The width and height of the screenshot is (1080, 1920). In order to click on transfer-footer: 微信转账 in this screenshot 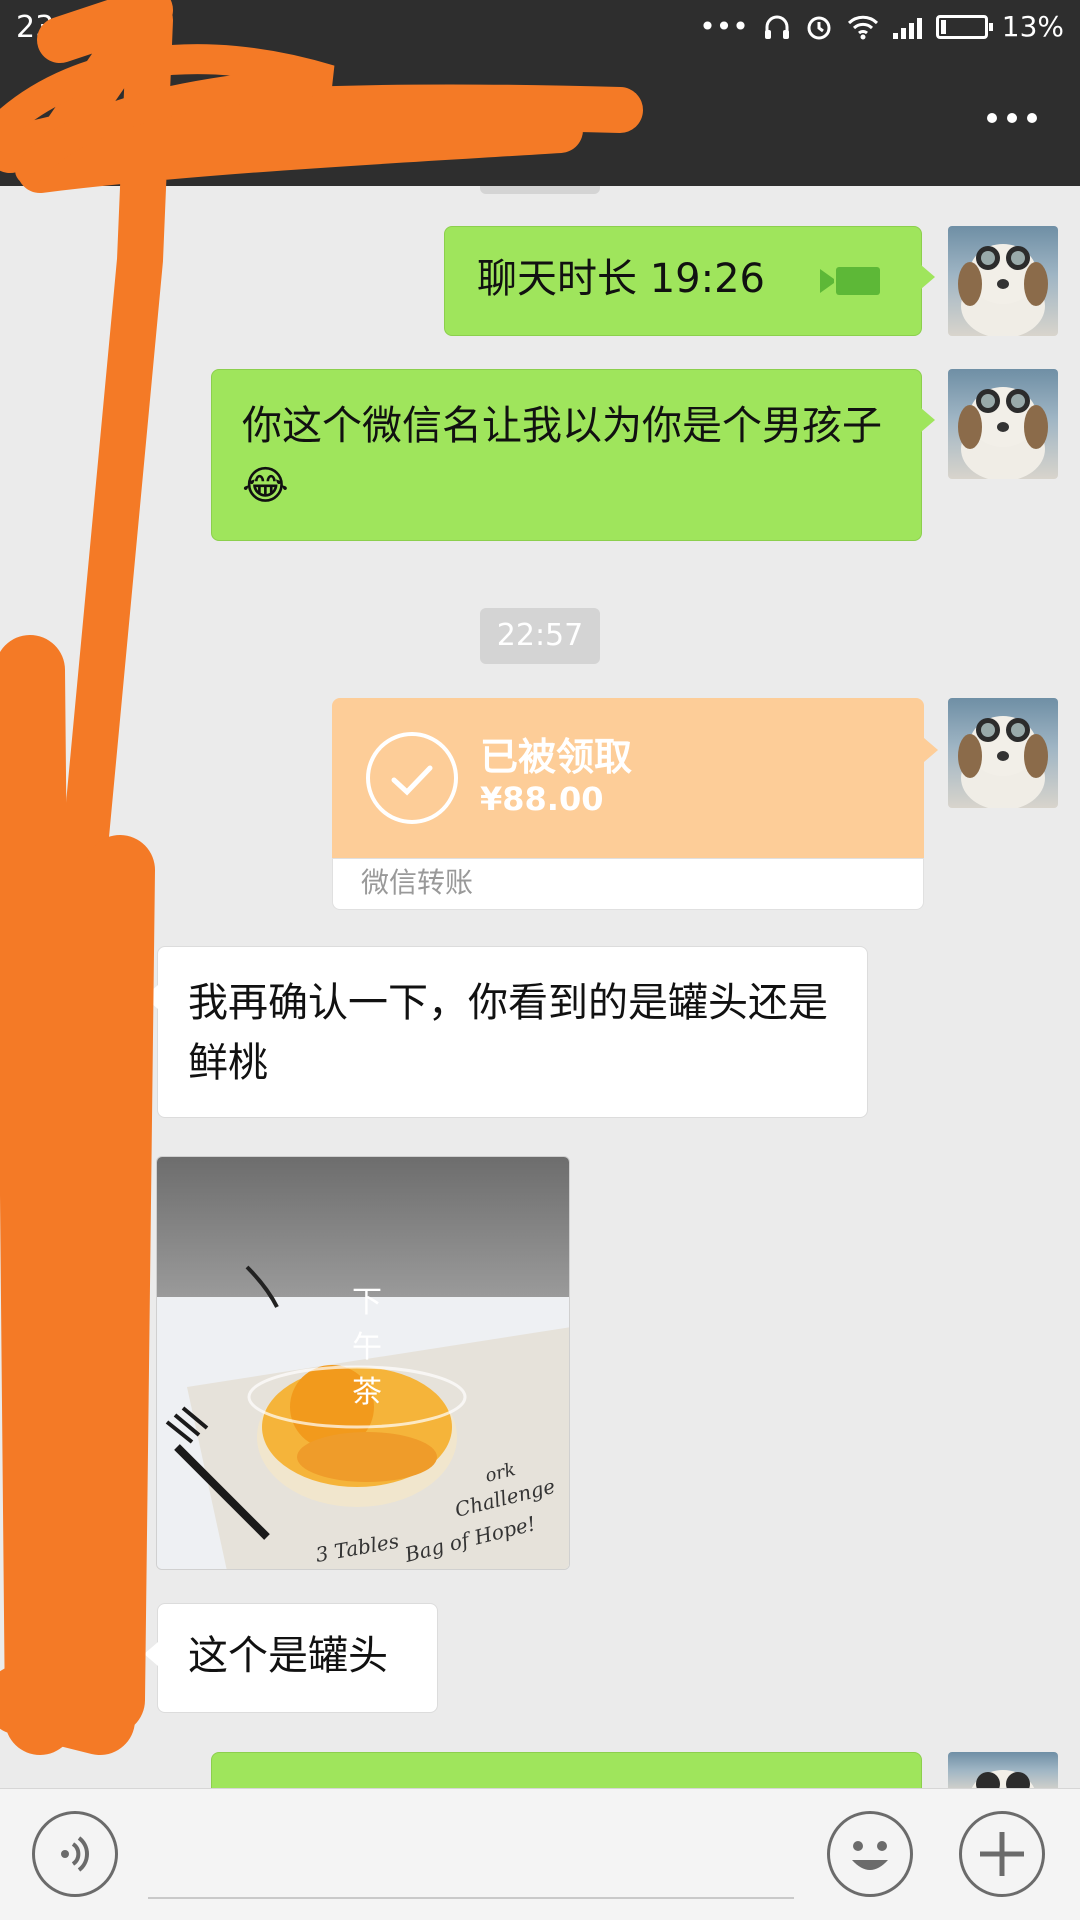, I will do `click(628, 884)`.